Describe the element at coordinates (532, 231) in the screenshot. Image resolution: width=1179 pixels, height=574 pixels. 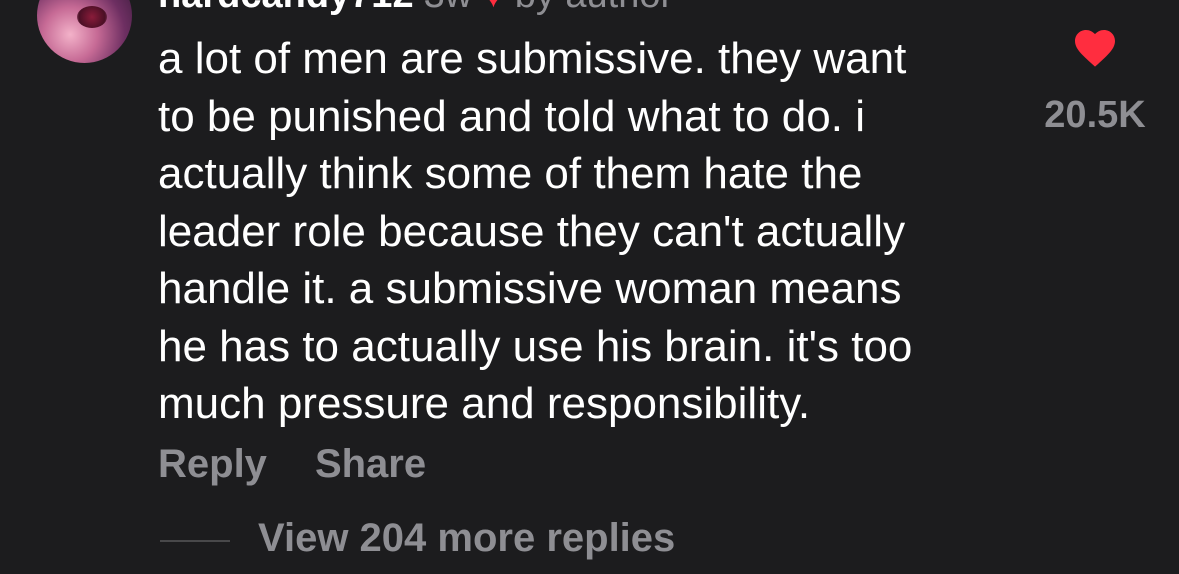
I see `comment-text-line: leader role because they can't actually` at that location.